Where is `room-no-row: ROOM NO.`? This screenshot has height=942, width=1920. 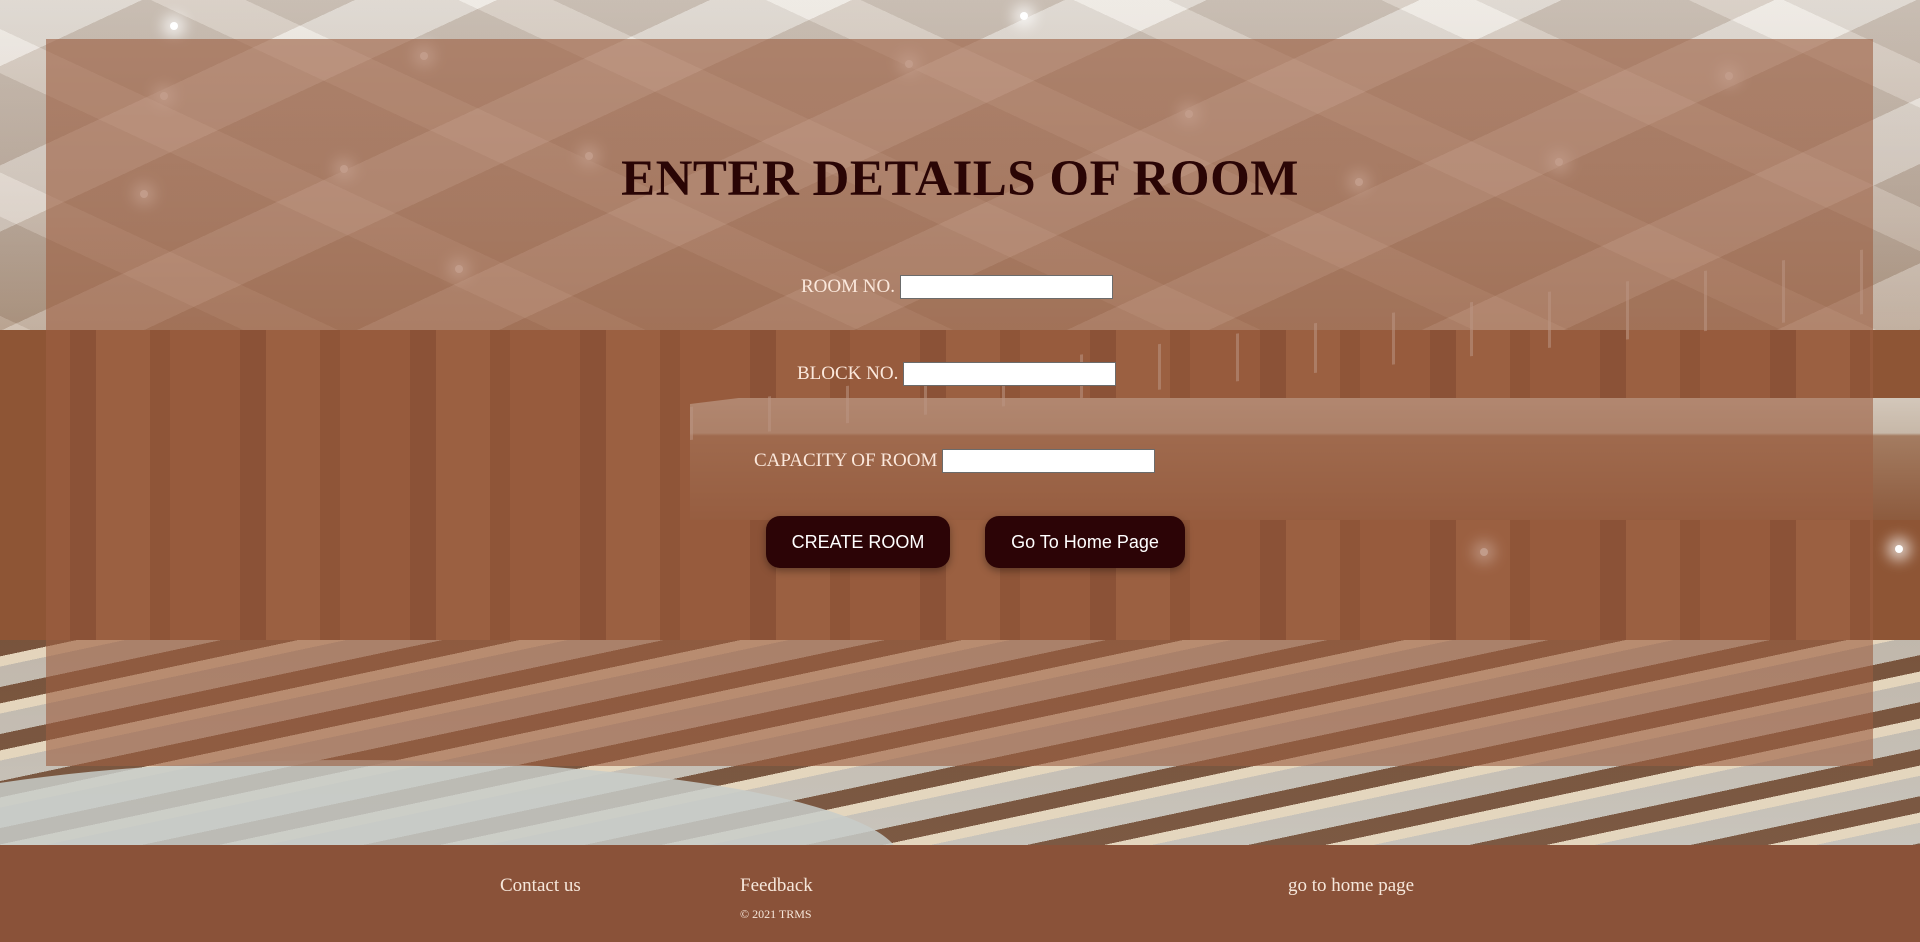
room-no-row: ROOM NO. is located at coordinates (957, 287).